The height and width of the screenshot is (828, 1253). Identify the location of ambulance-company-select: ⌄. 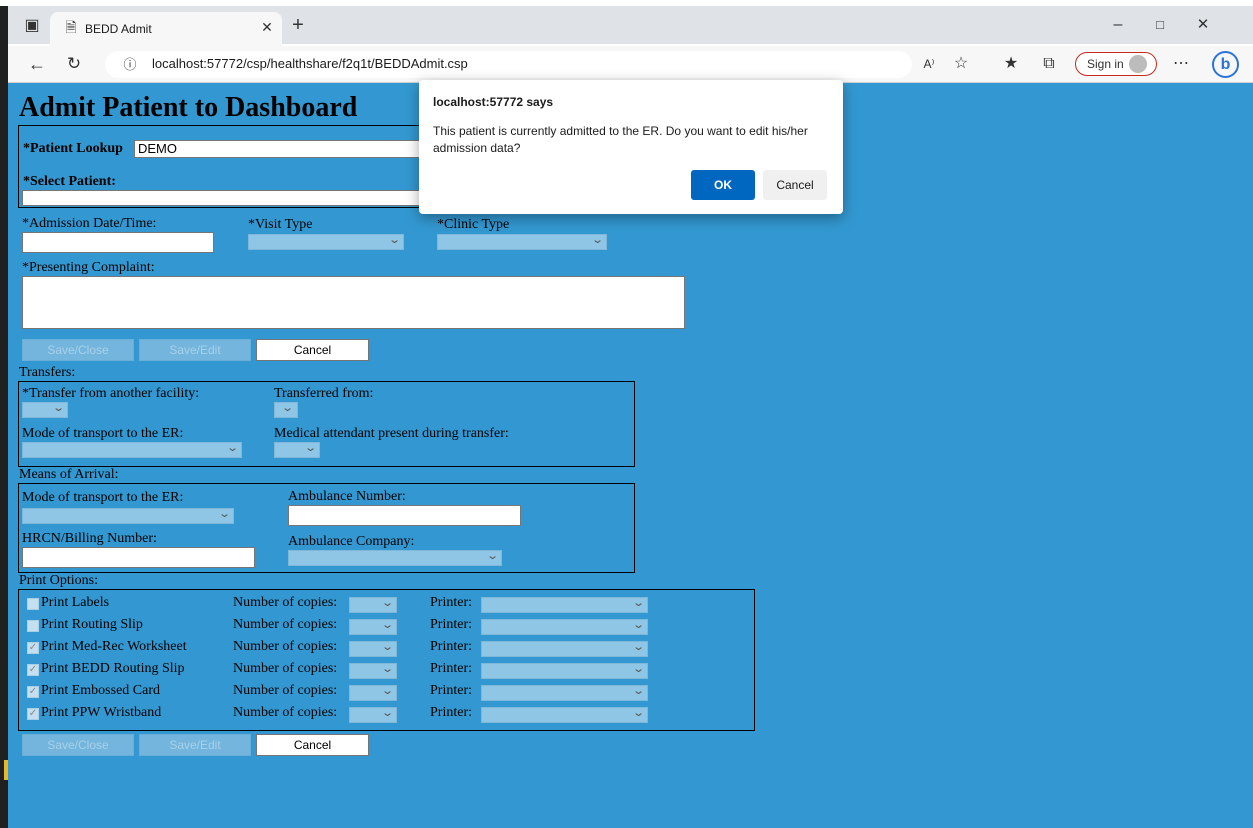
(395, 558).